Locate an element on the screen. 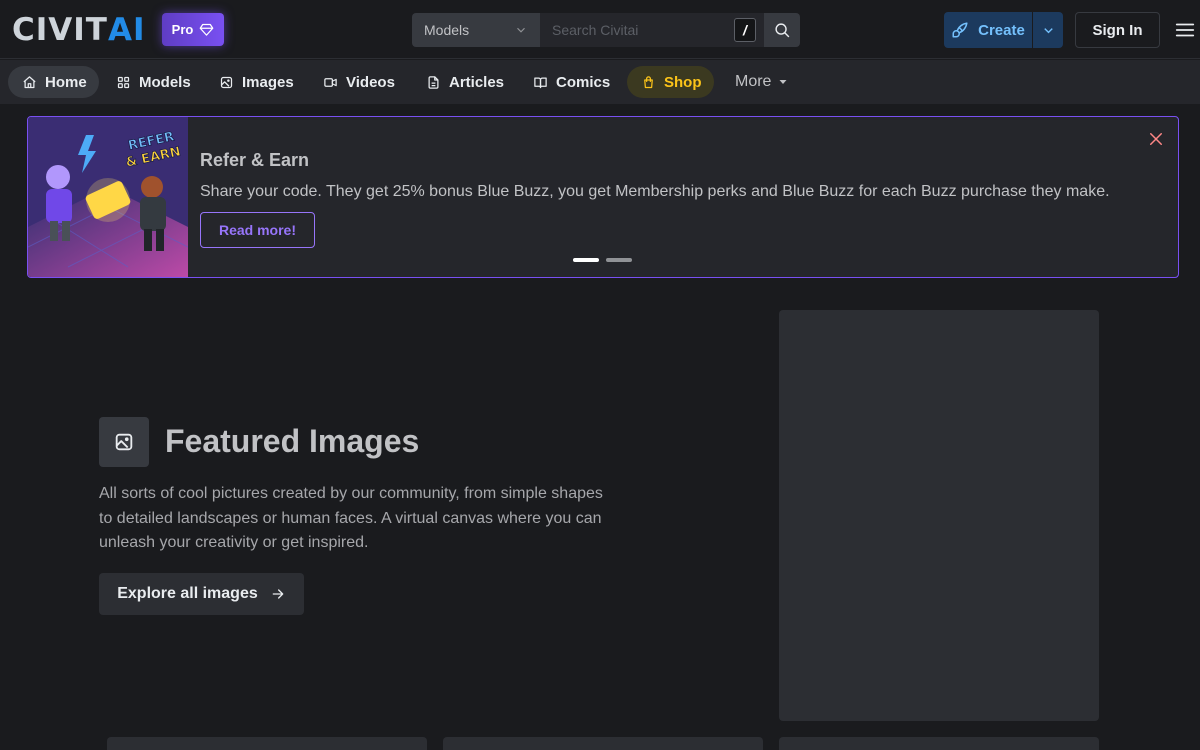 The width and height of the screenshot is (1200, 750). nav-item-images: Images is located at coordinates (256, 82).